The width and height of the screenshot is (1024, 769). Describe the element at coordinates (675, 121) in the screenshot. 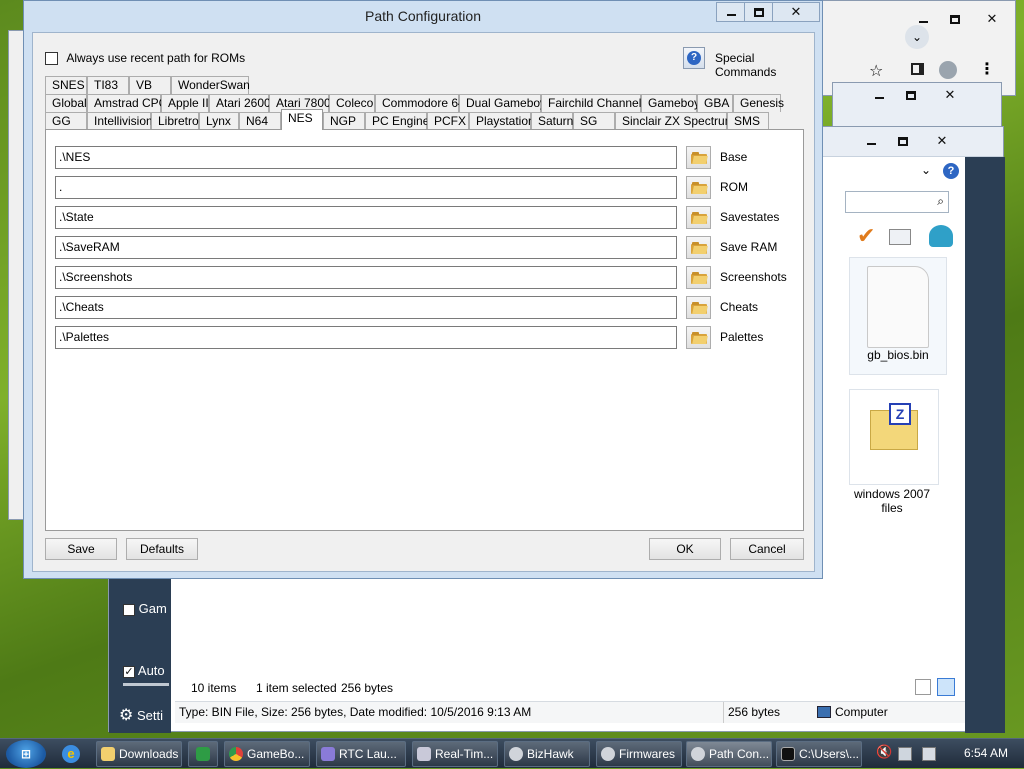

I see `tab-sinclair-zx-spectrum: Sinclair ZX Spectrum` at that location.